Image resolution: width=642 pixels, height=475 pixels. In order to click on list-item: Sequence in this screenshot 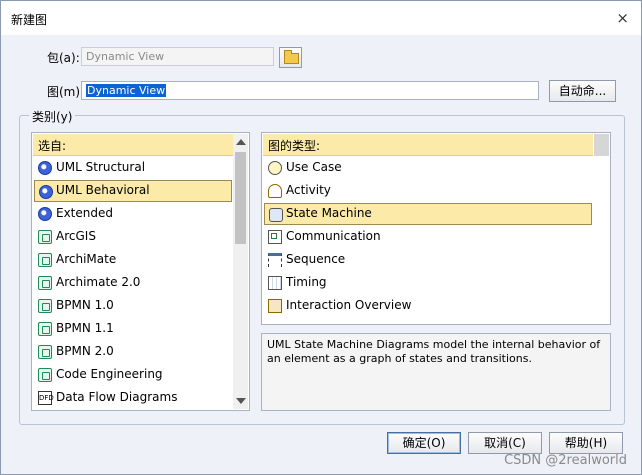, I will do `click(428, 260)`.